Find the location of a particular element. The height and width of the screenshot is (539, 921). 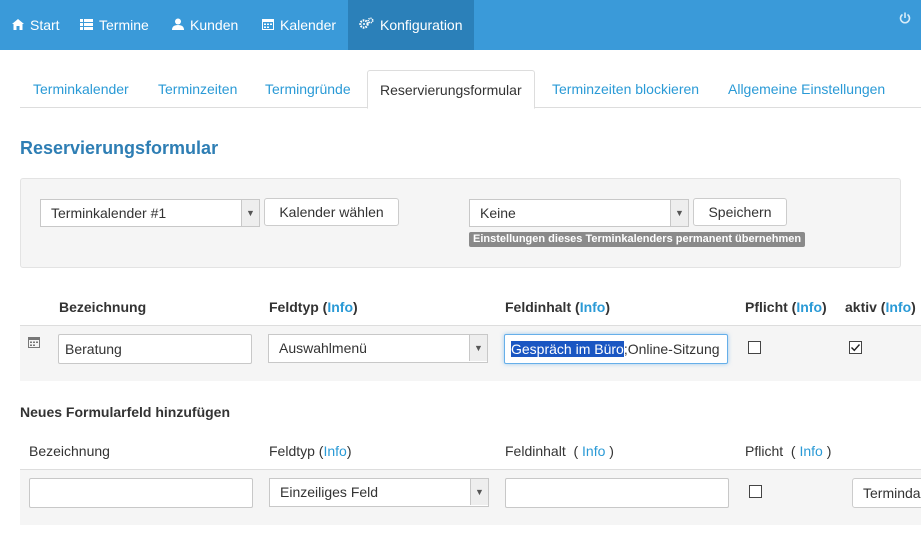

template-select: Keine ▼ is located at coordinates (579, 213).